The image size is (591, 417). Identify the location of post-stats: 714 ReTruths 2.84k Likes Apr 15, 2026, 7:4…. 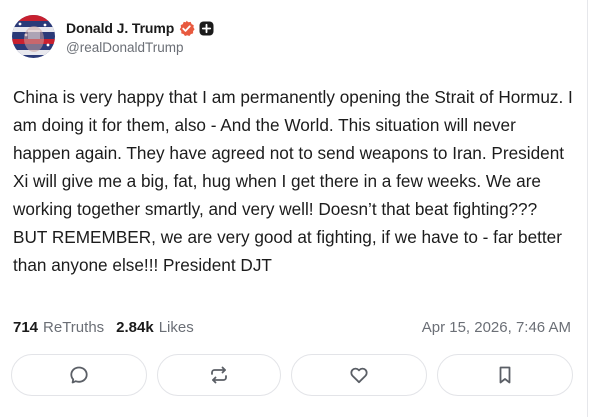
(292, 327).